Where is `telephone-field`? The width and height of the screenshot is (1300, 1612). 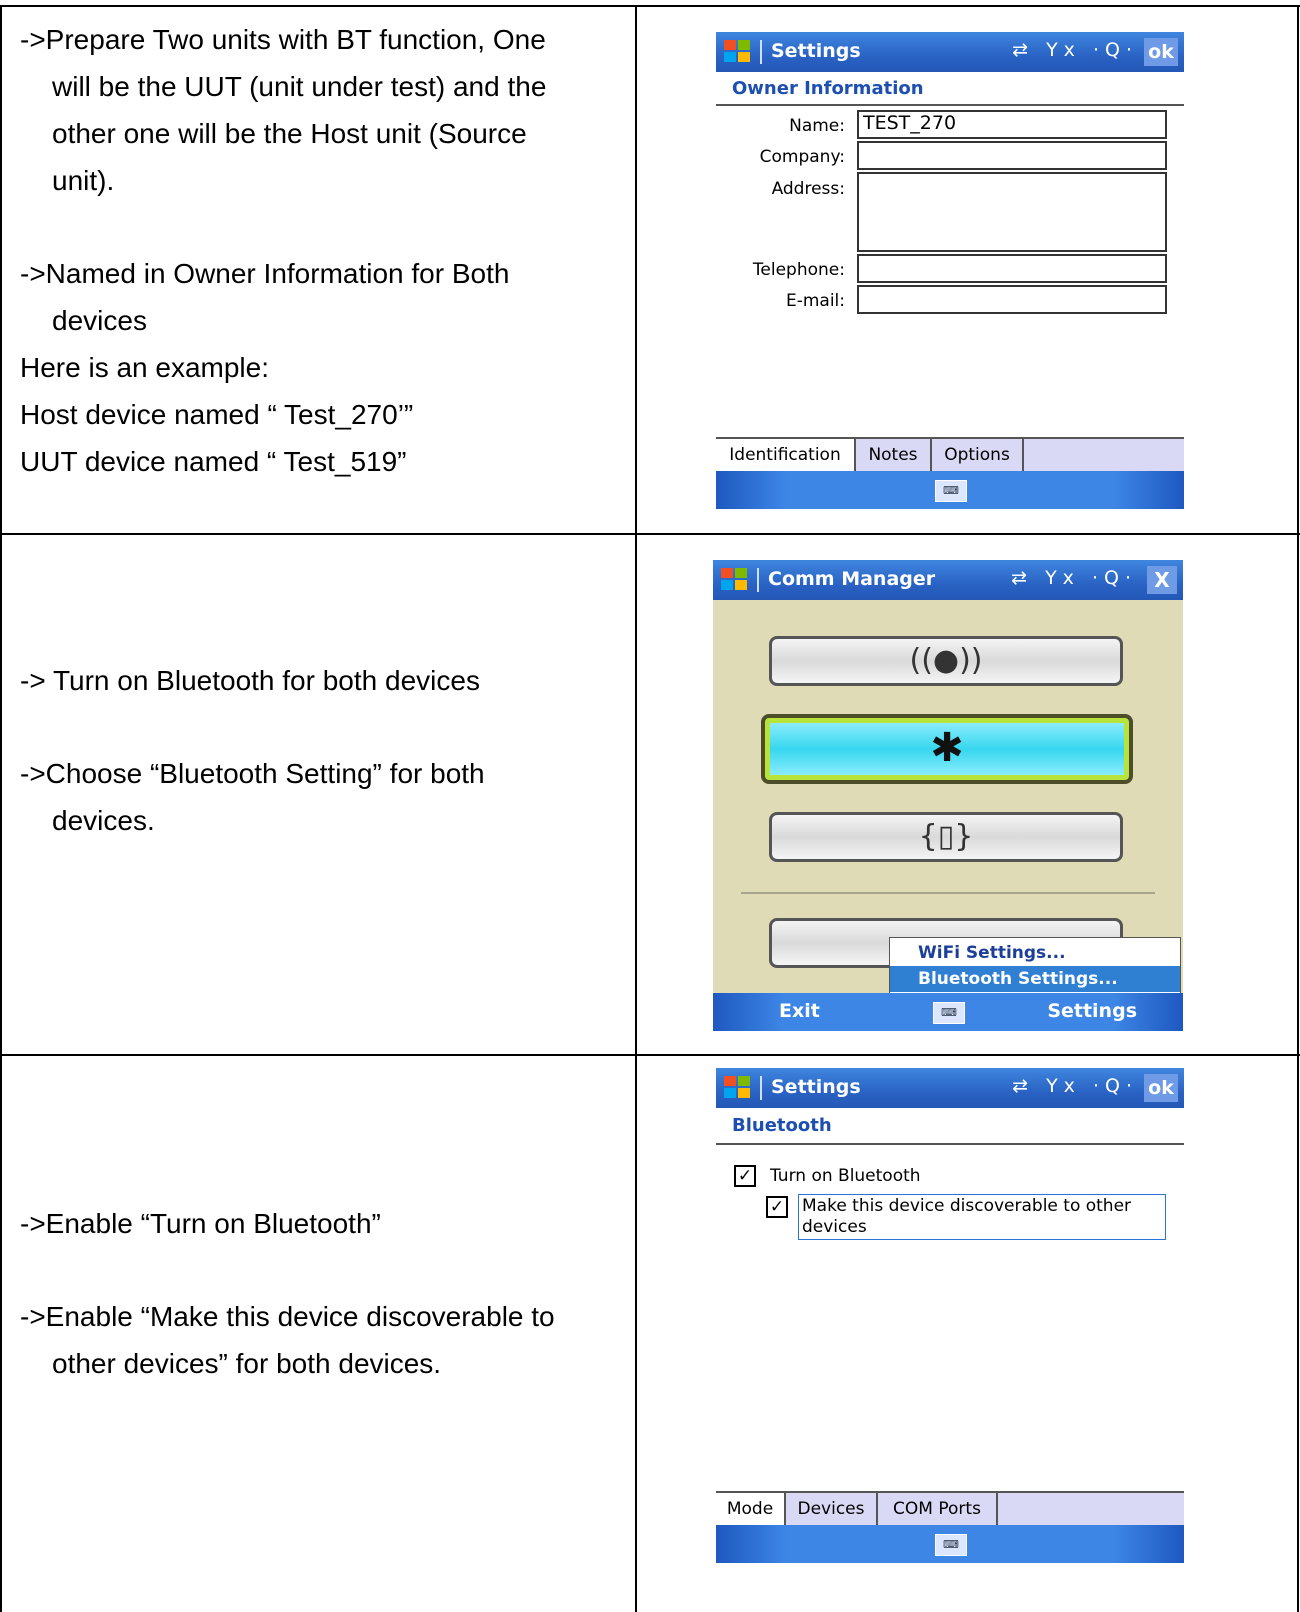
telephone-field is located at coordinates (1012, 268).